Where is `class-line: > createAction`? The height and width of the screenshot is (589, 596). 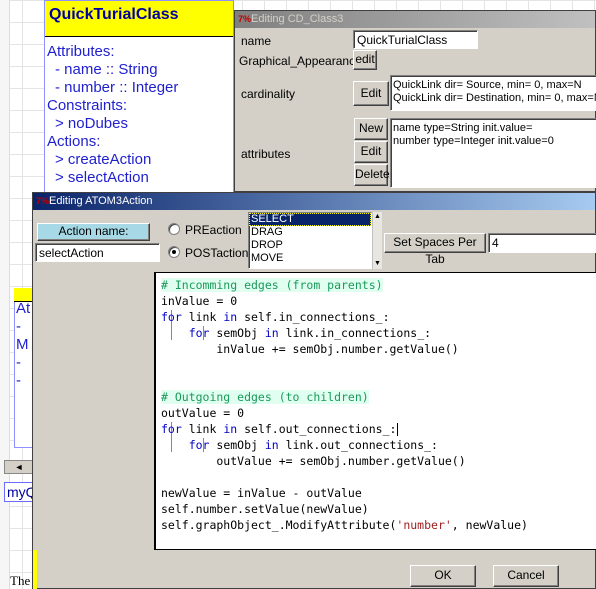
class-line: > createAction is located at coordinates (103, 159).